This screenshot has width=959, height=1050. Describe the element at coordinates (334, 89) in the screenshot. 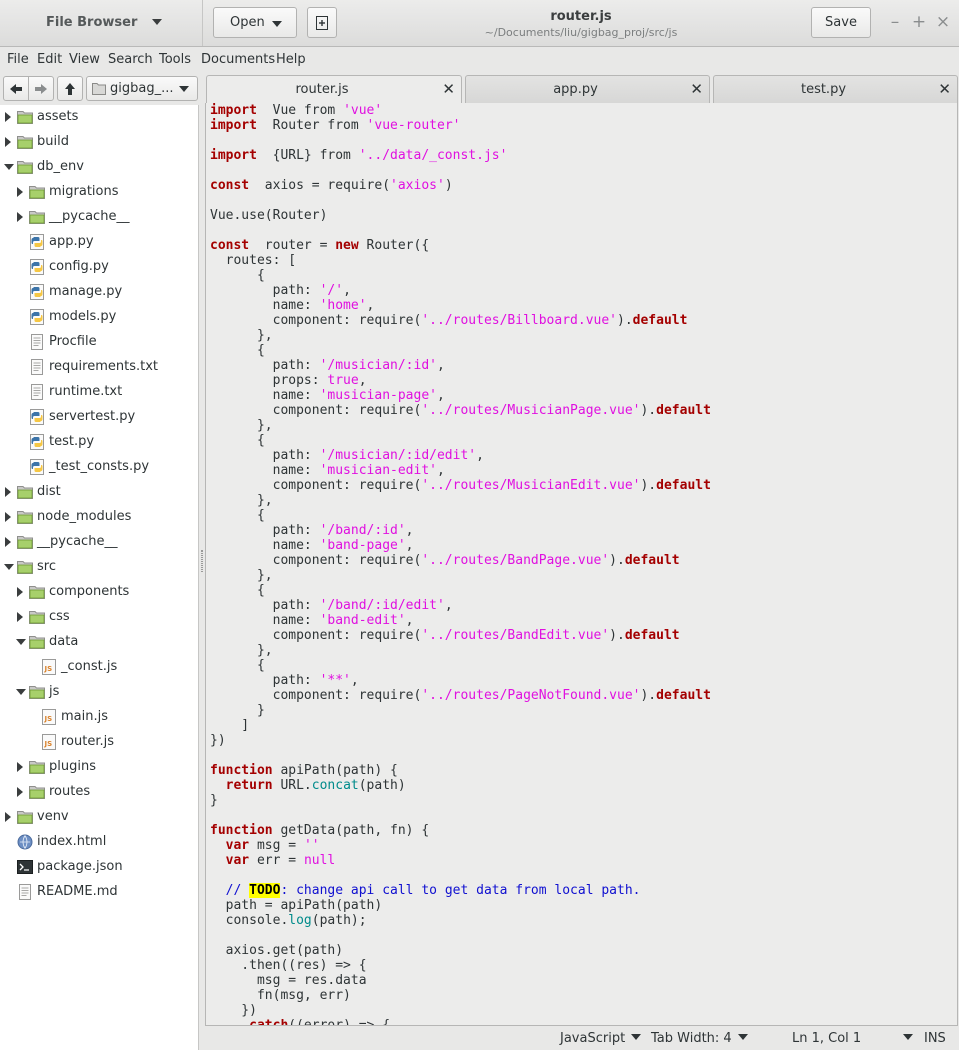

I see `tab-router-js: router.js ✕` at that location.